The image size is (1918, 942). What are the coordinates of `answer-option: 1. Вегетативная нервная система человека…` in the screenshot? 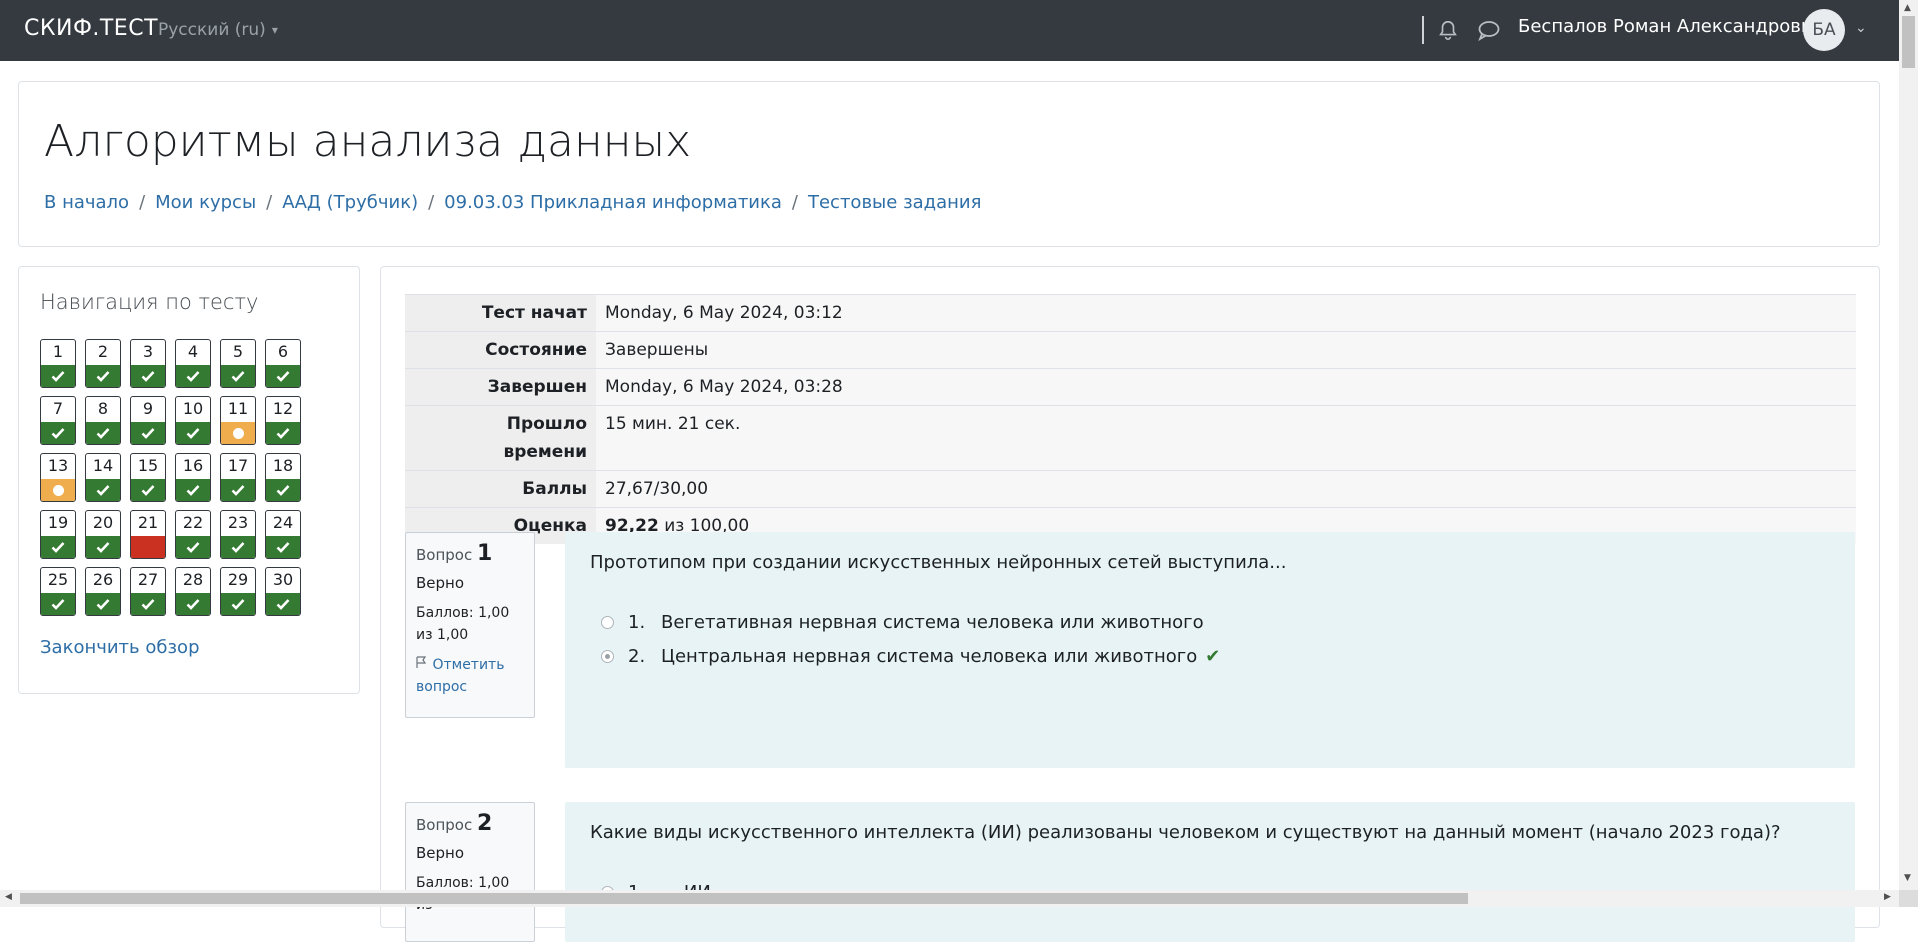 It's located at (902, 622).